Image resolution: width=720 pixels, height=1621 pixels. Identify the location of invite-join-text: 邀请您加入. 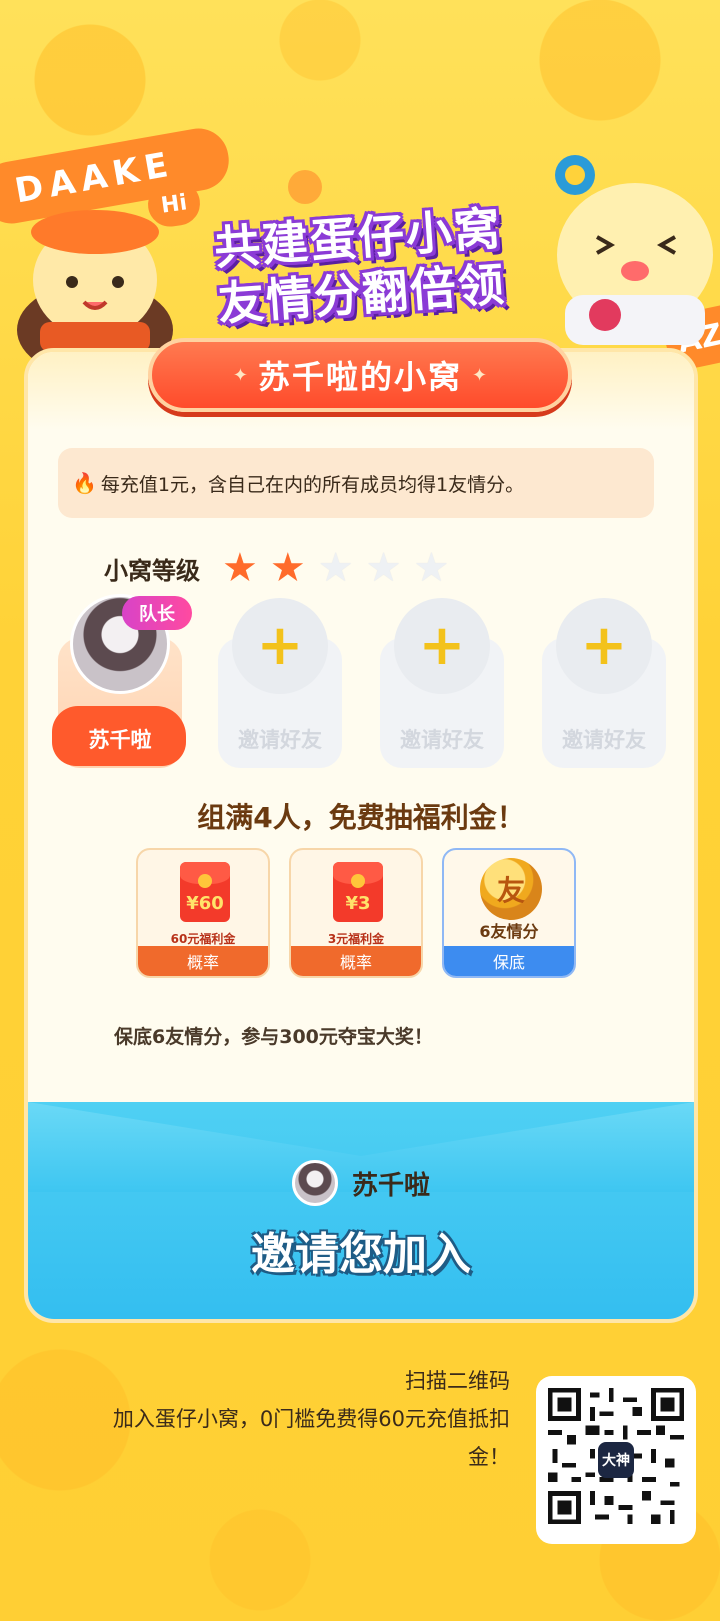
(361, 1254).